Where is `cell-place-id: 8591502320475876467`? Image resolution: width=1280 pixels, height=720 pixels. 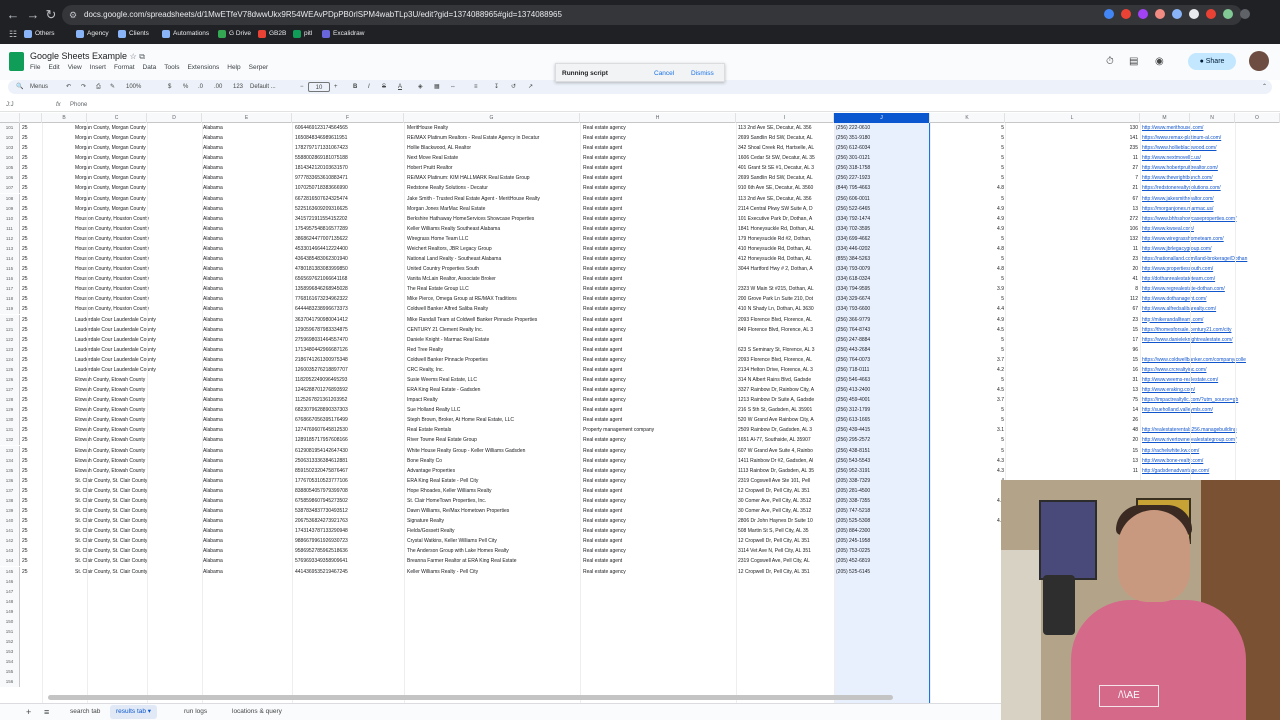 cell-place-id: 8591502320475876467 is located at coordinates (349, 471).